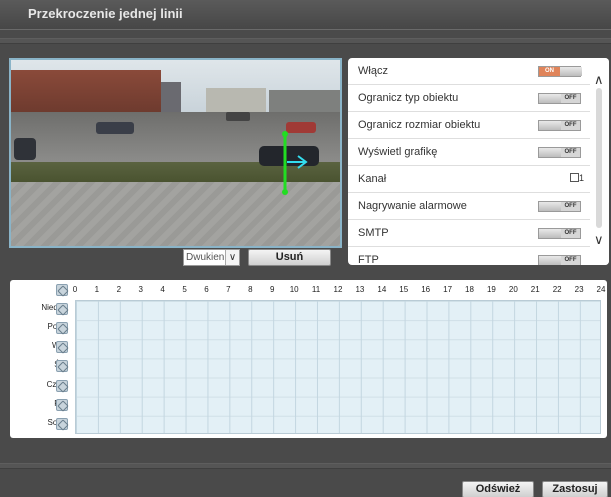 The width and height of the screenshot is (611, 497). What do you see at coordinates (469, 256) in the screenshot?
I see `setting-ftp: FTP OFF` at bounding box center [469, 256].